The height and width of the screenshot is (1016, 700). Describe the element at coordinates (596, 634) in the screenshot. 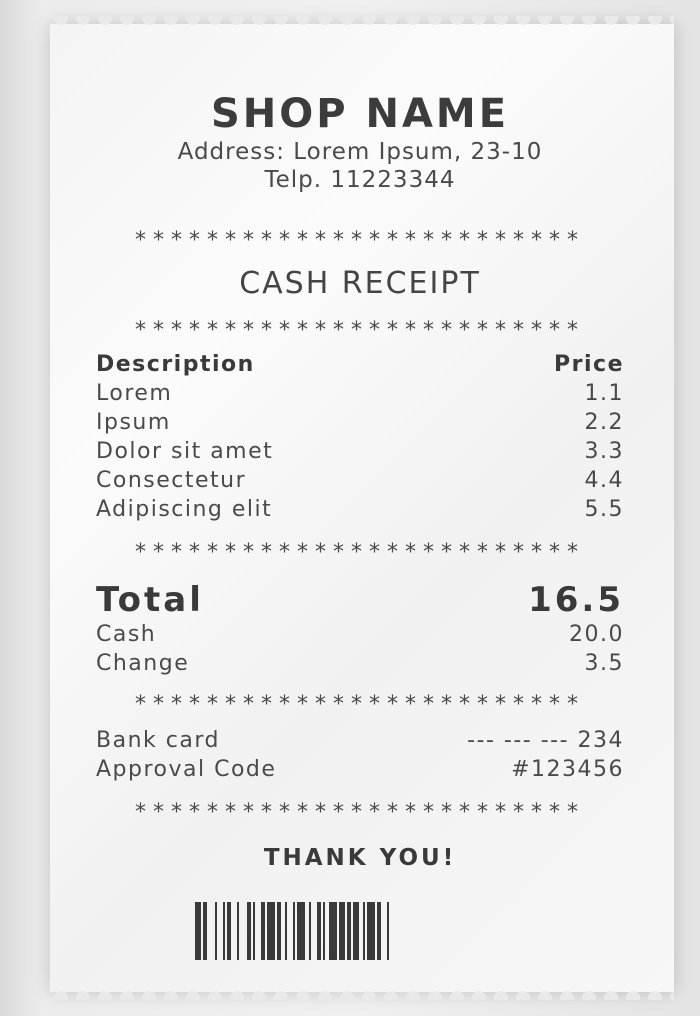

I see `cash-value: 20.0` at that location.